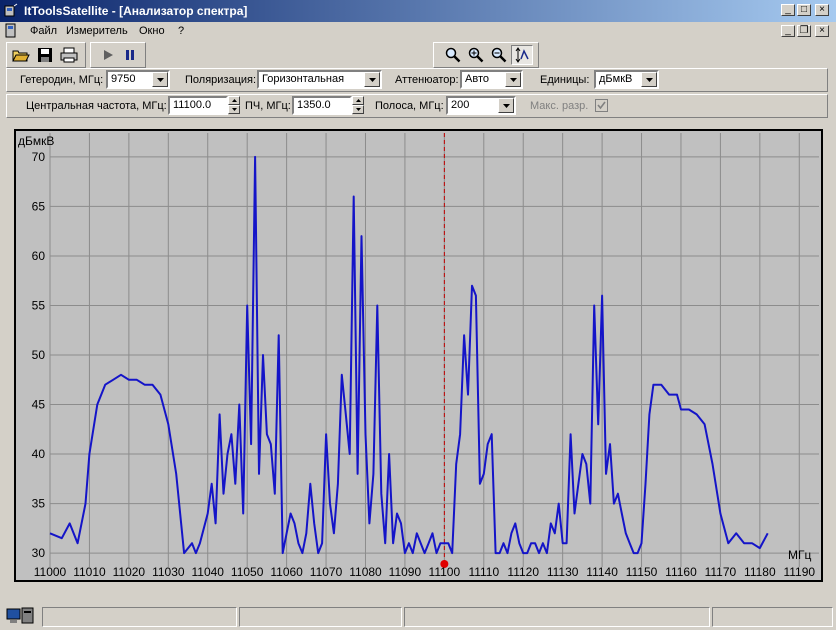 The height and width of the screenshot is (630, 836). What do you see at coordinates (804, 10) in the screenshot?
I see `maximize-button: □` at bounding box center [804, 10].